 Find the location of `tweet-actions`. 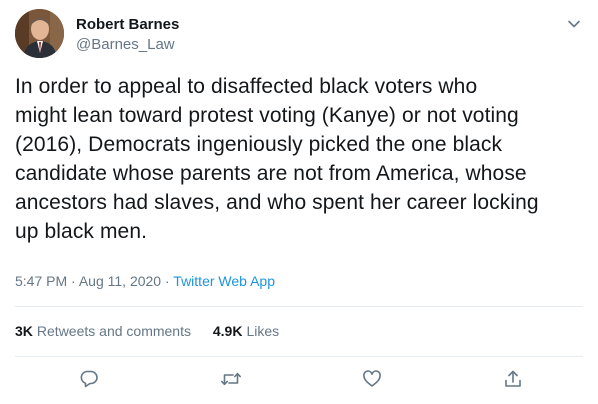

tweet-actions is located at coordinates (299, 380).